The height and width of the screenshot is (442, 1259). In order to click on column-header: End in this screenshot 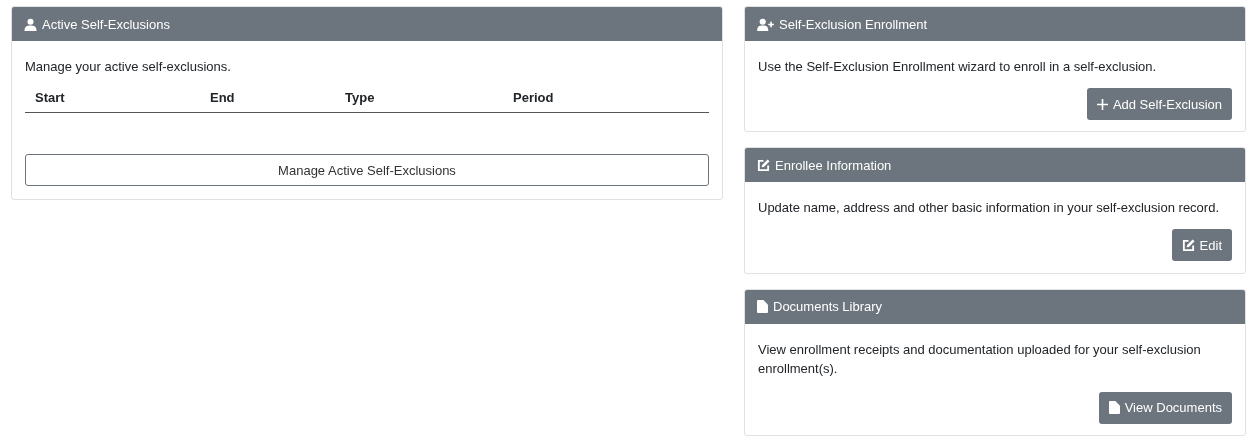, I will do `click(223, 97)`.